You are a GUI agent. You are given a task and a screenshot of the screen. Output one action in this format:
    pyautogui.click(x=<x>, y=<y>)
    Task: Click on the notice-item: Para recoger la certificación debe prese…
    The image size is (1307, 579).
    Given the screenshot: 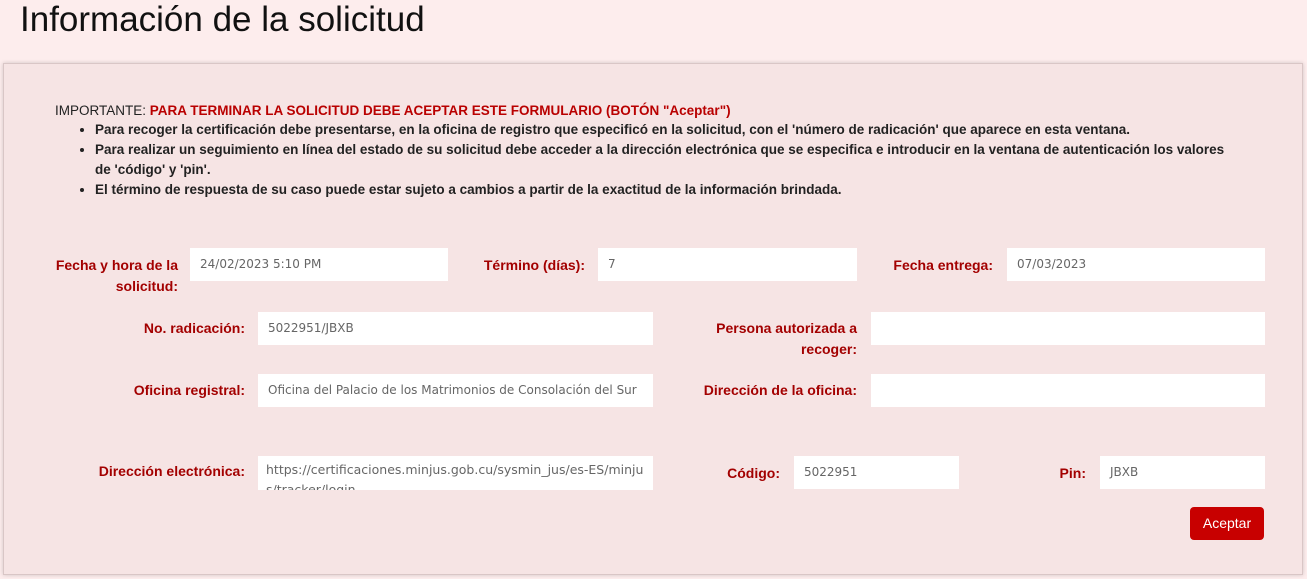 What is the action you would take?
    pyautogui.click(x=665, y=130)
    